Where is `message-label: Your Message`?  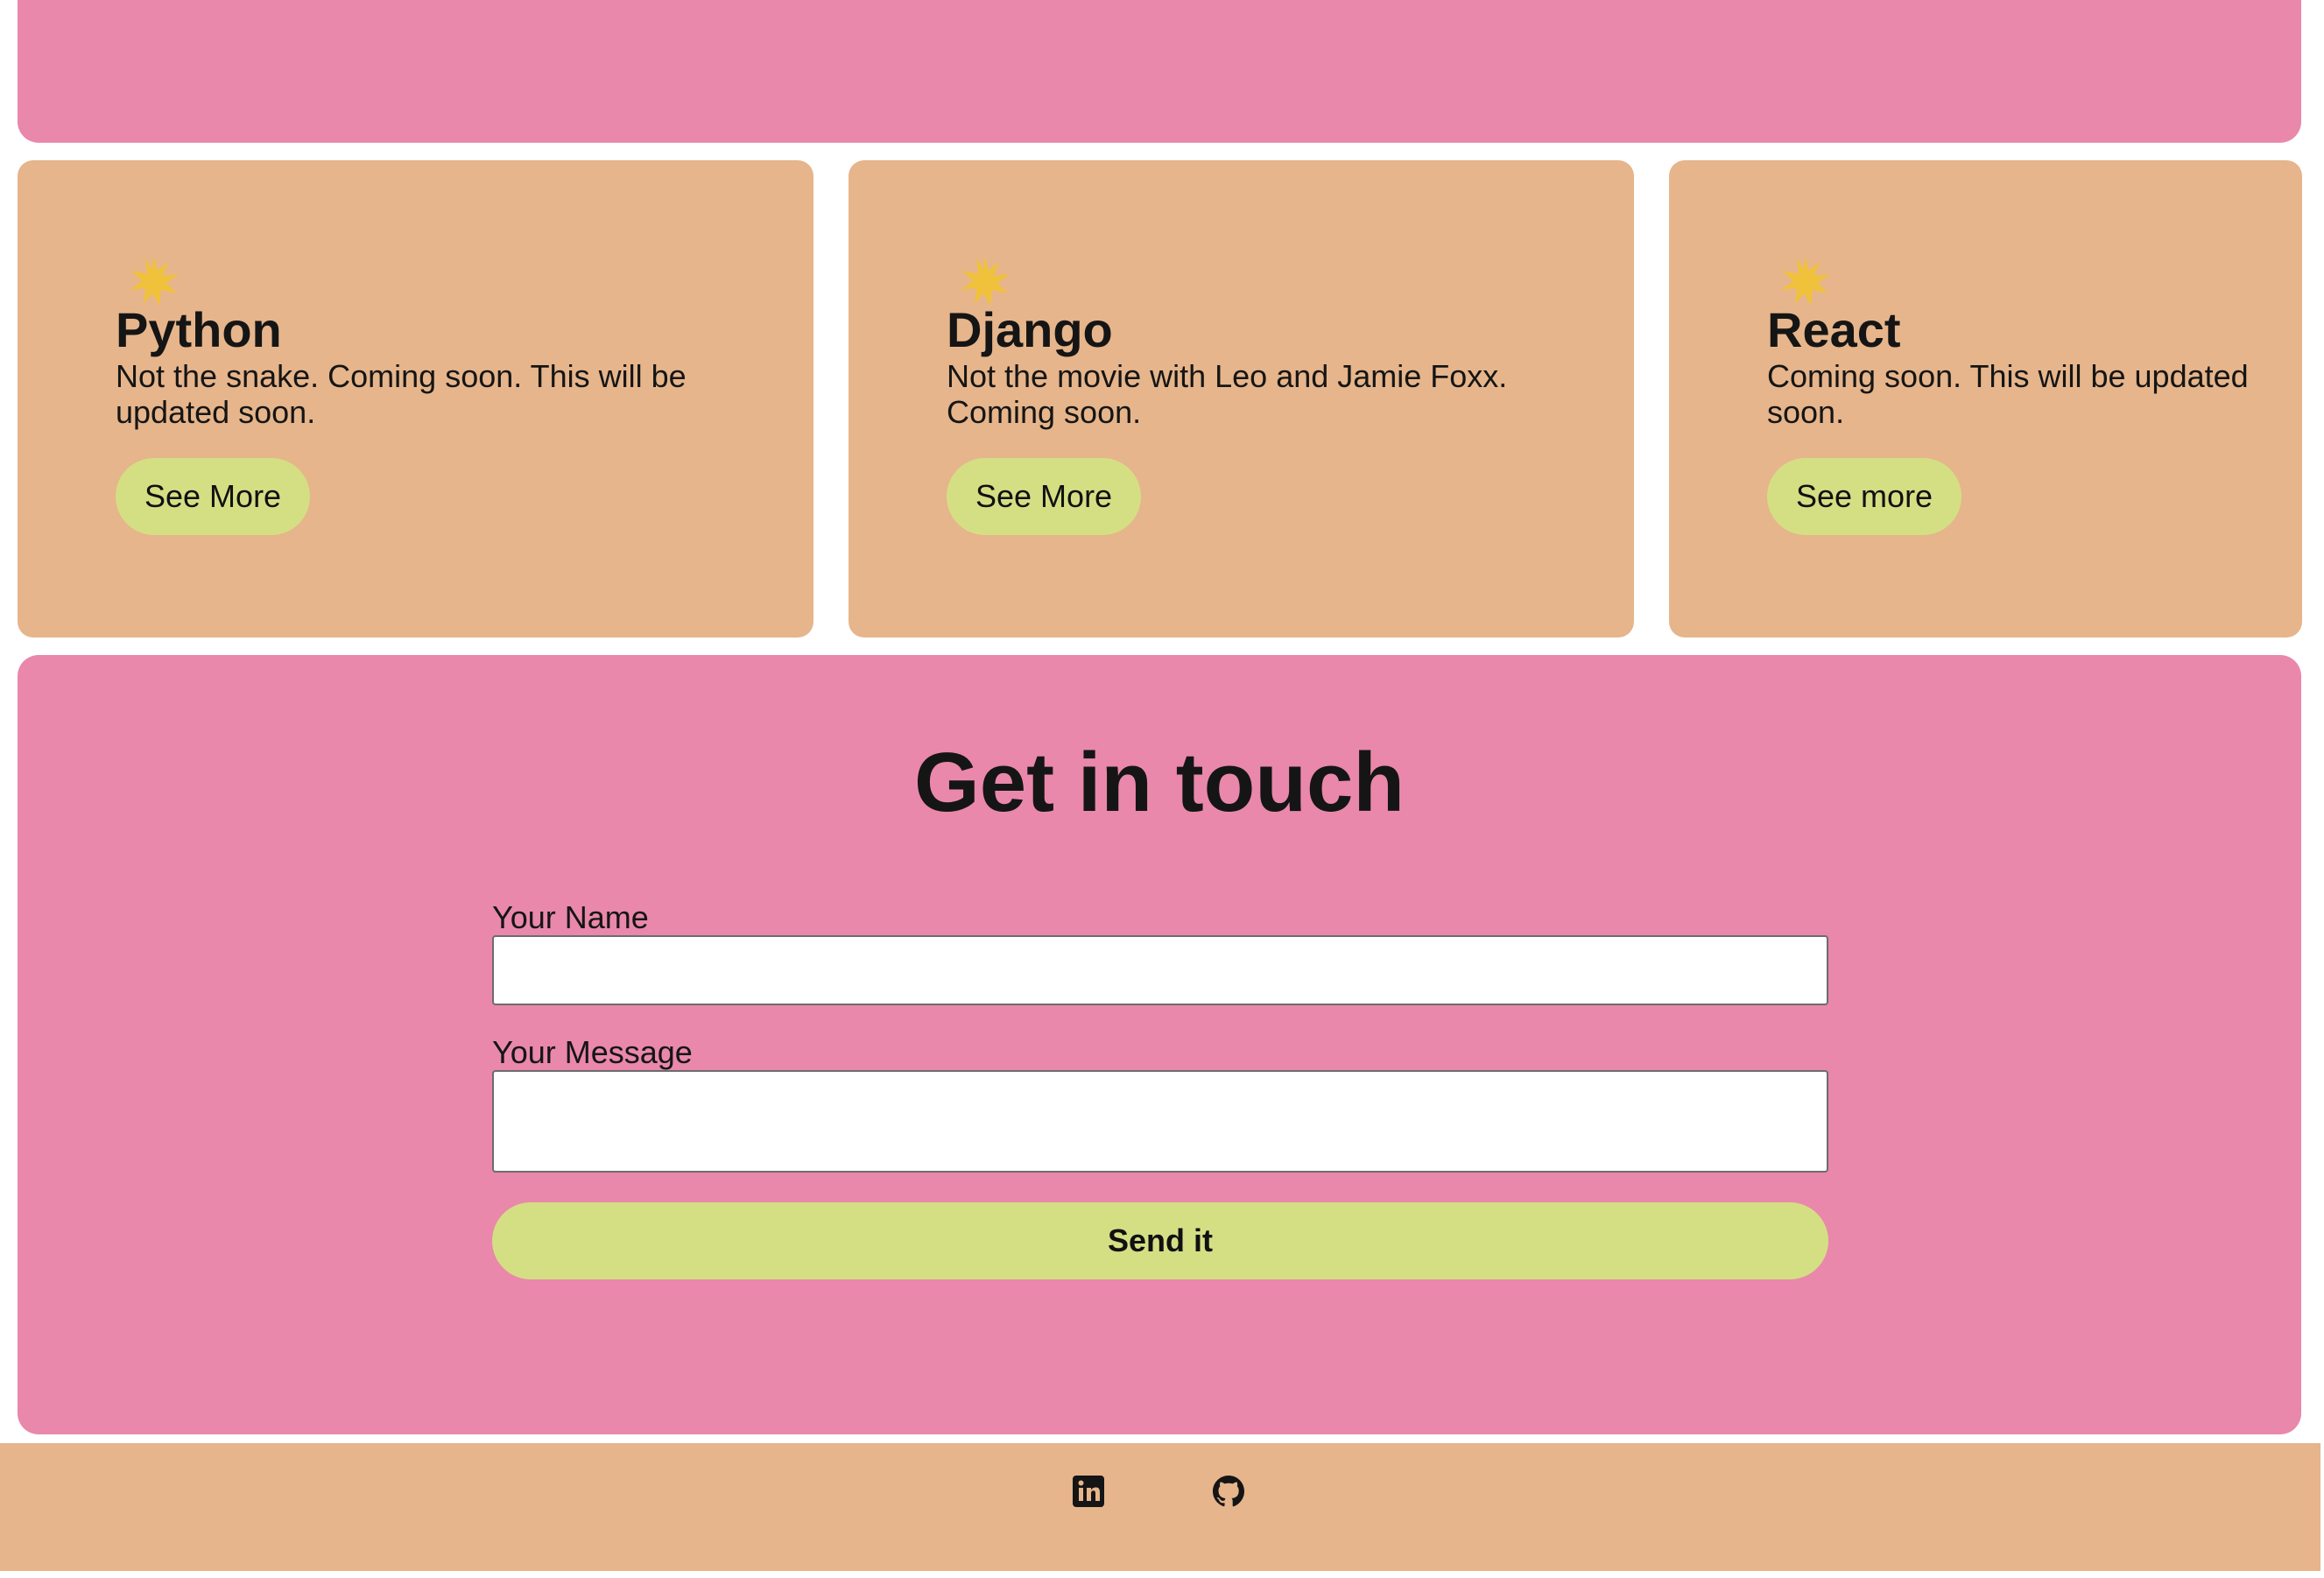 message-label: Your Message is located at coordinates (592, 1052).